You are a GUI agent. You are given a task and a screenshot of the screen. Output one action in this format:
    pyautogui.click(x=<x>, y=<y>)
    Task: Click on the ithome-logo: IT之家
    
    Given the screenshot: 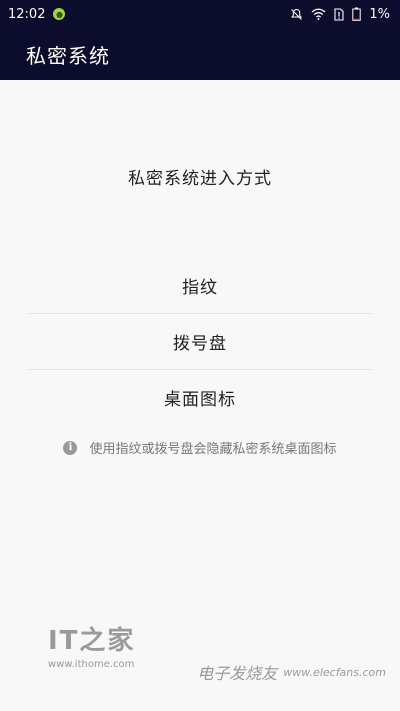 What is the action you would take?
    pyautogui.click(x=92, y=641)
    